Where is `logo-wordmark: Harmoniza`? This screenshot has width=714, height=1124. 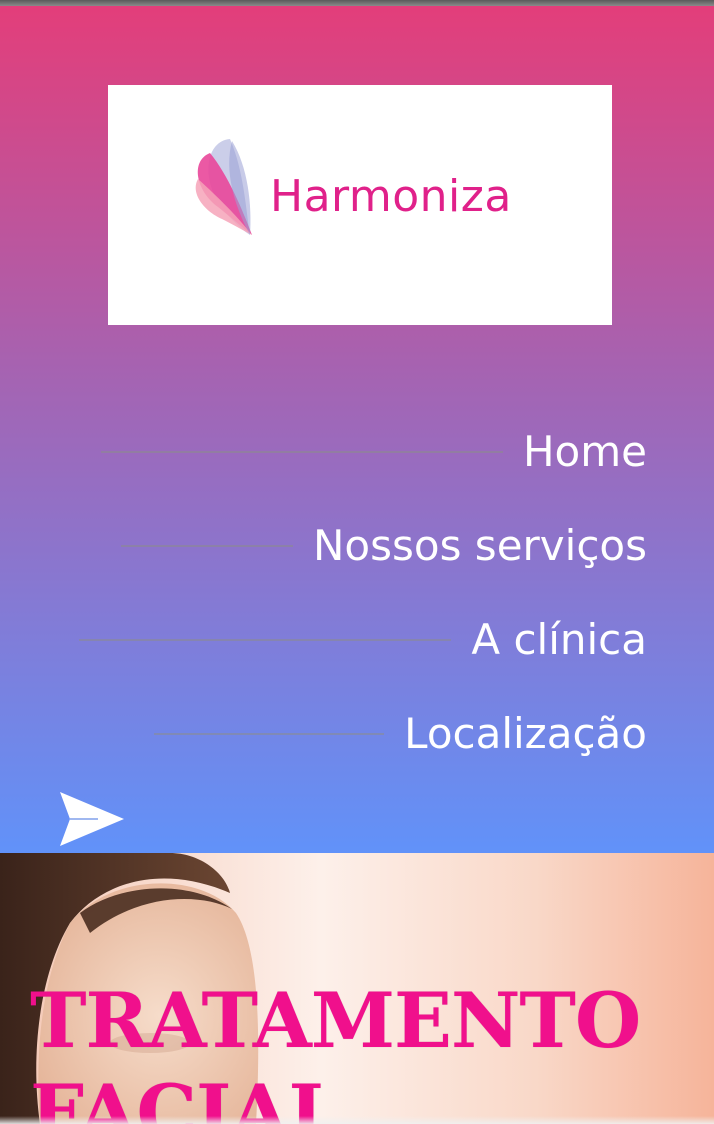
logo-wordmark: Harmoniza is located at coordinates (391, 196).